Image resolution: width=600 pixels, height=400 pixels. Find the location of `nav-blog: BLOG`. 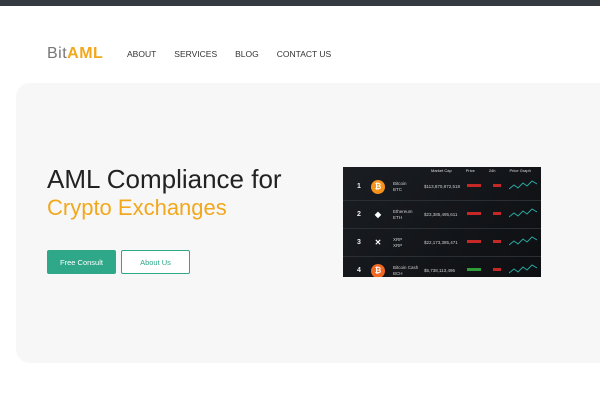

nav-blog: BLOG is located at coordinates (247, 54).